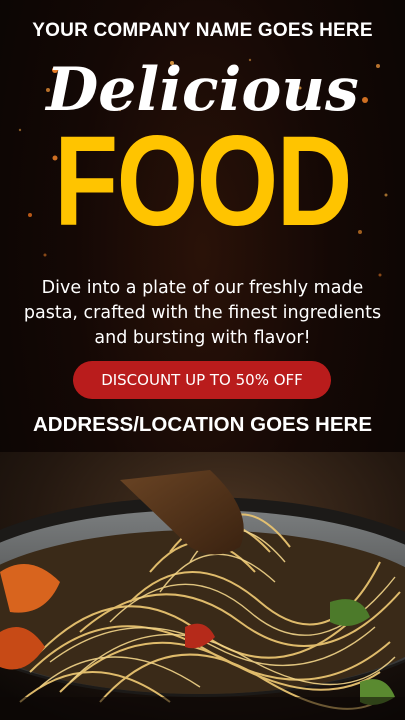 Image resolution: width=405 pixels, height=720 pixels. I want to click on title-food: FOOD, so click(203, 181).